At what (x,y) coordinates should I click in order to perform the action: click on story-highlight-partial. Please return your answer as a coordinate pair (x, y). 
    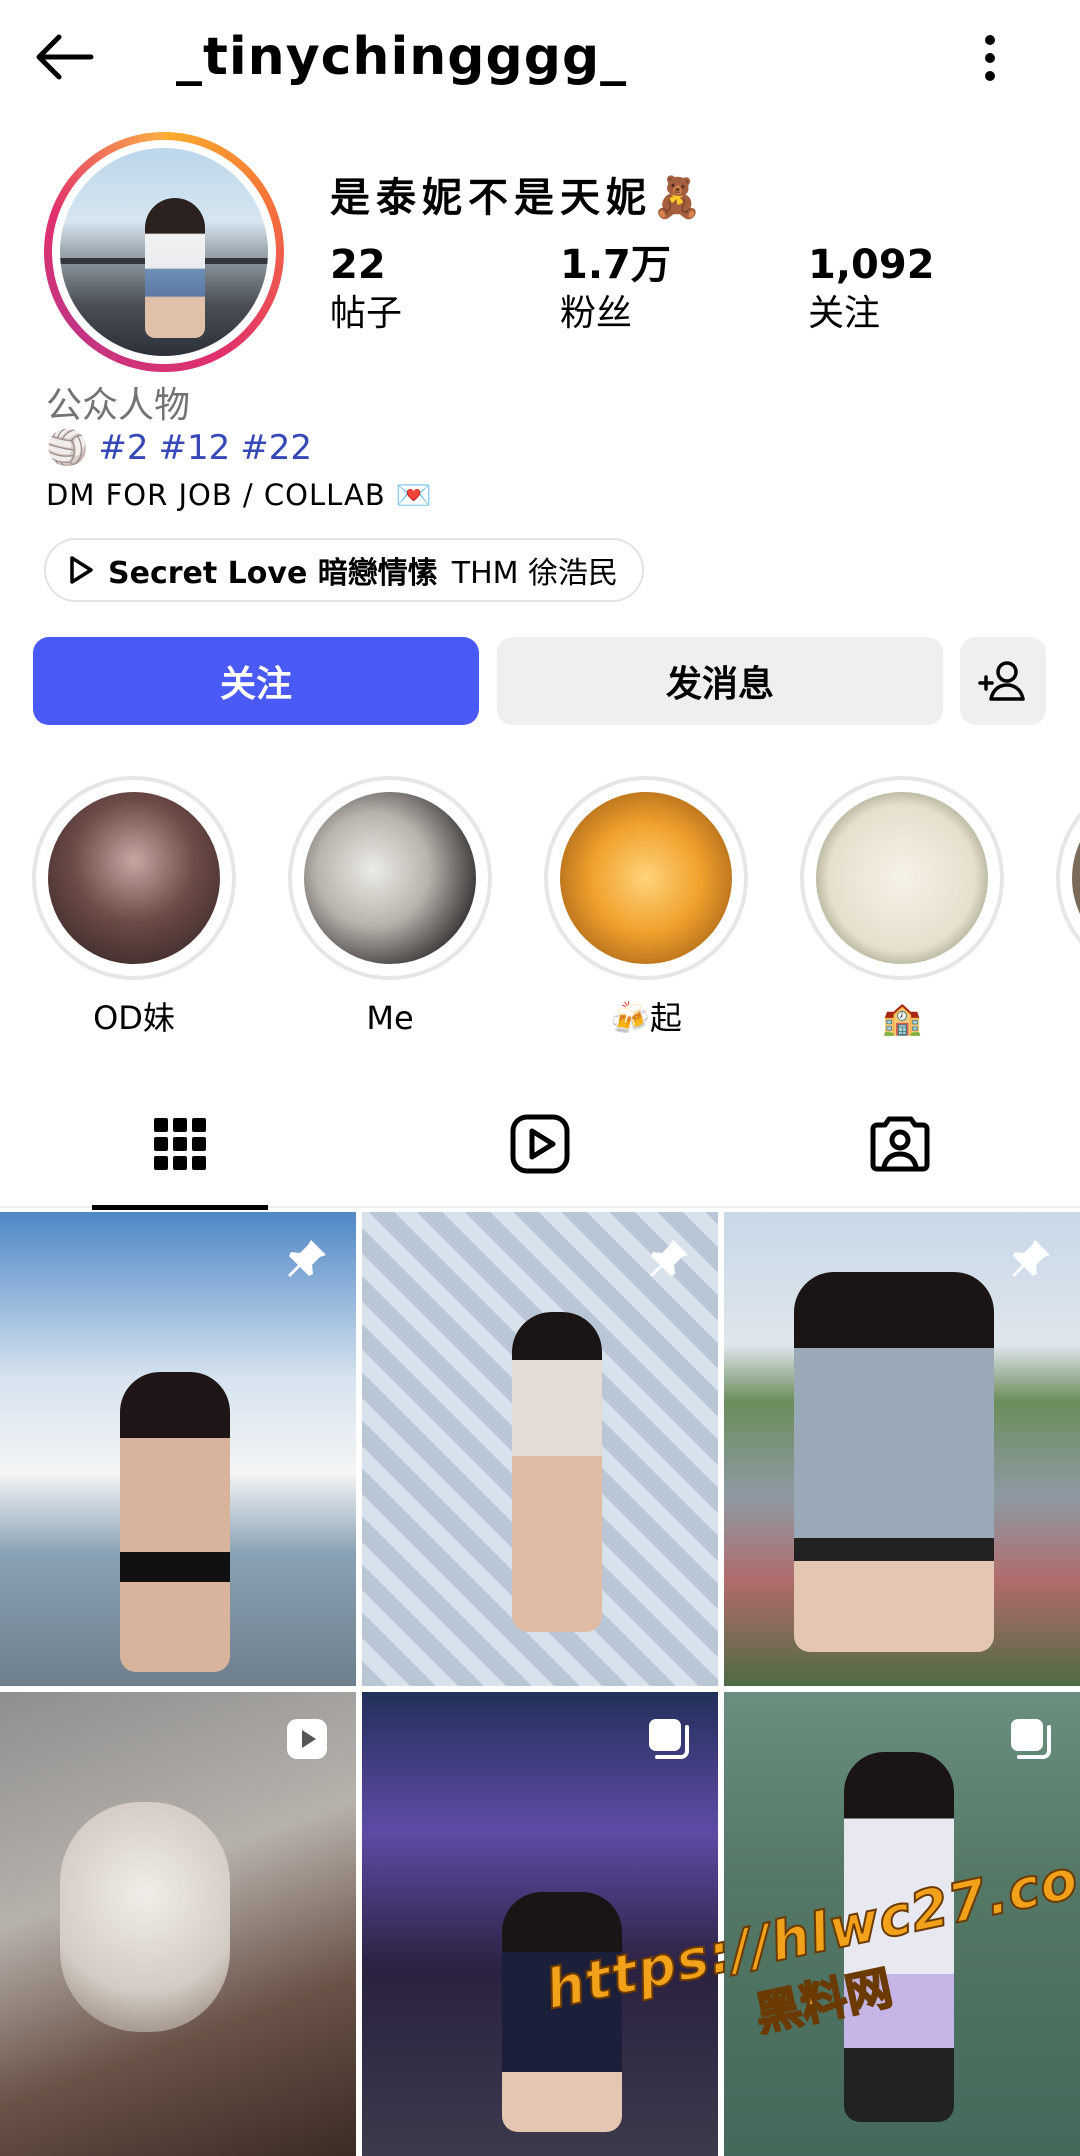
    Looking at the image, I should click on (1068, 878).